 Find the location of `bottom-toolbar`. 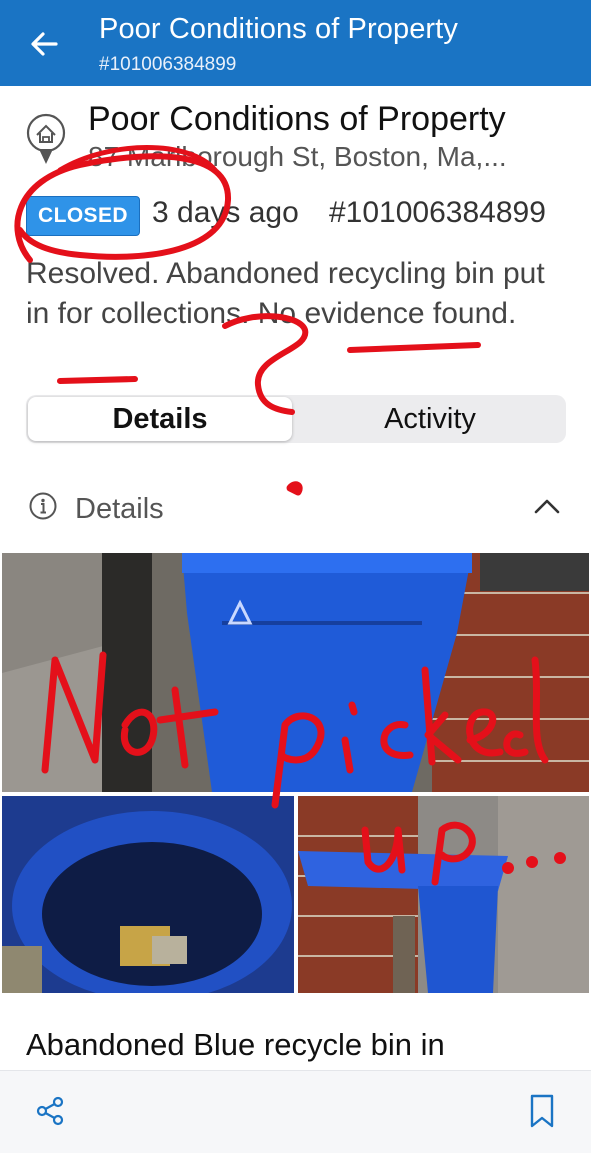

bottom-toolbar is located at coordinates (295, 1111).